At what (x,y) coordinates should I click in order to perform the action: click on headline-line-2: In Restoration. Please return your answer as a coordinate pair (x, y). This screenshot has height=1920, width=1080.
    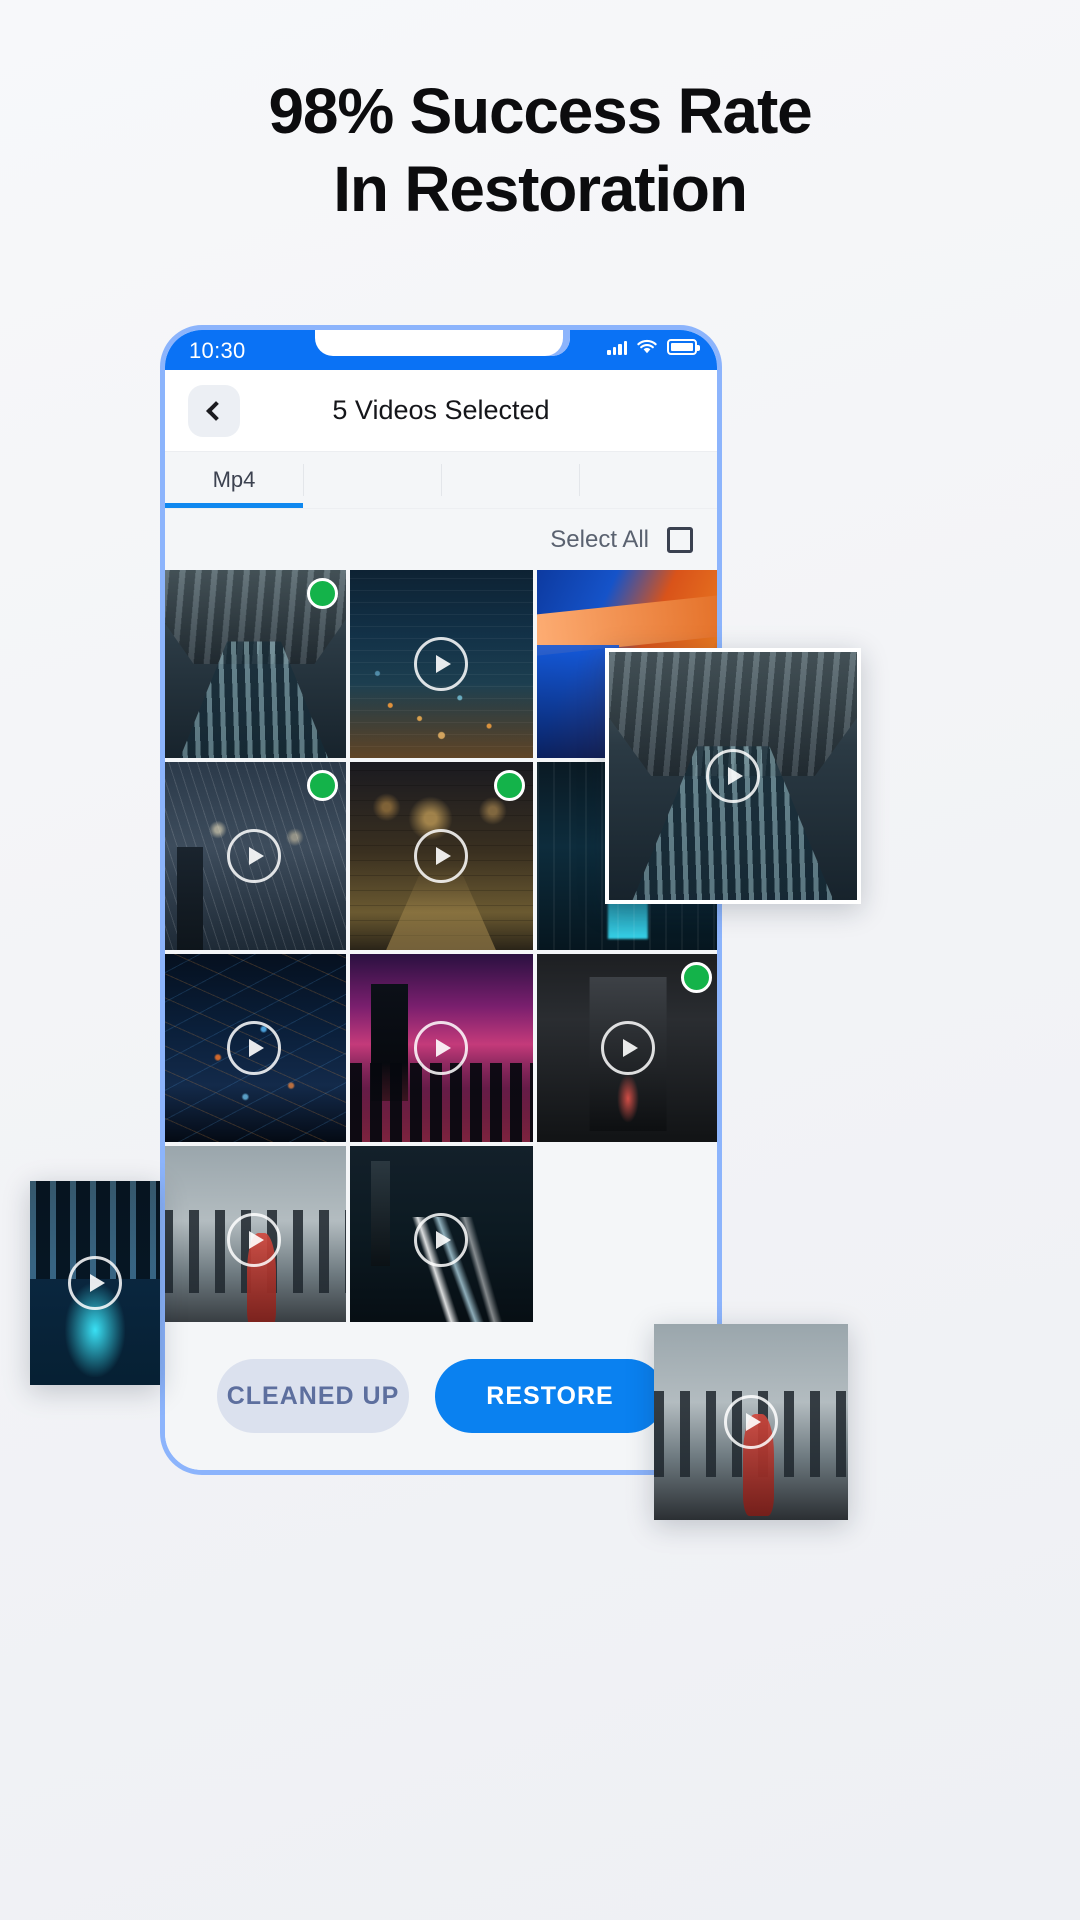
    Looking at the image, I should click on (540, 189).